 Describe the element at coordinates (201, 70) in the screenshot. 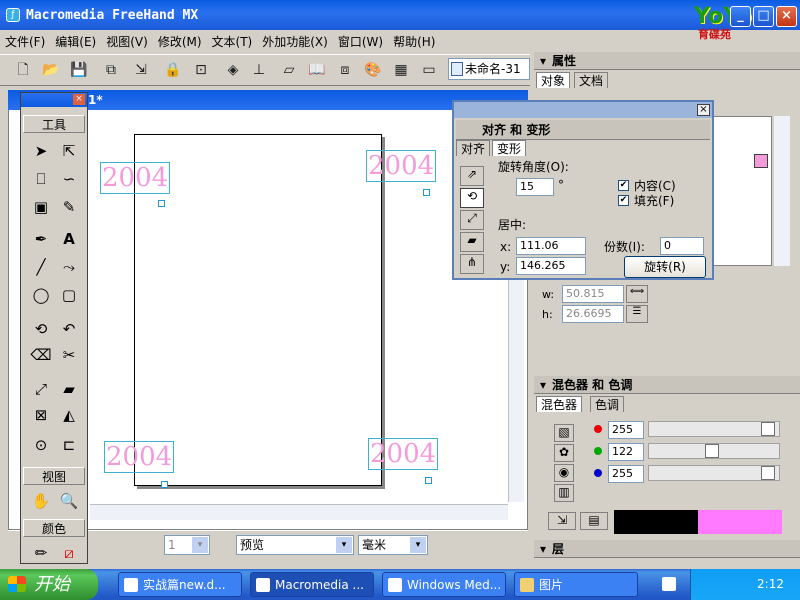

I see `unlock-icon: ⊡` at that location.